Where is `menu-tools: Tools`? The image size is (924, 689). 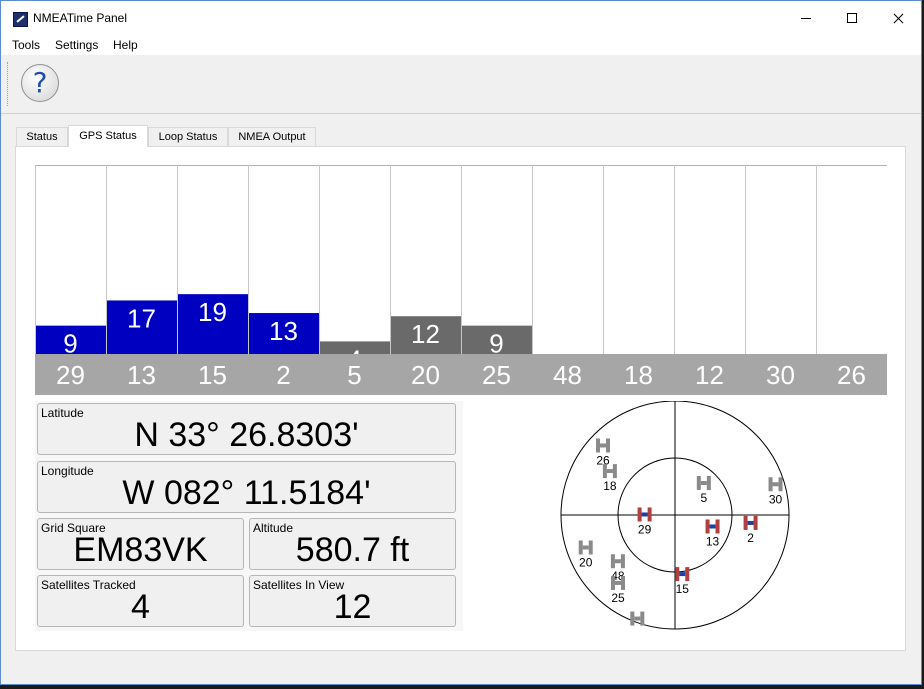
menu-tools: Tools is located at coordinates (26, 45).